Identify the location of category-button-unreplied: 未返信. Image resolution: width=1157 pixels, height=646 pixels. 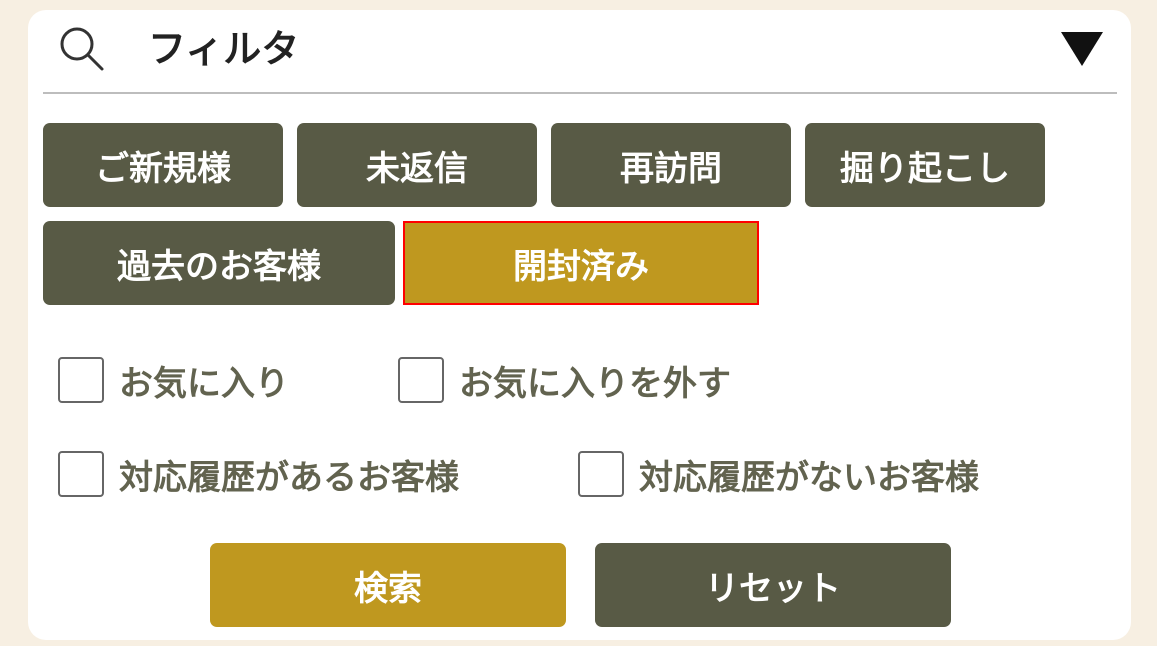
(417, 165).